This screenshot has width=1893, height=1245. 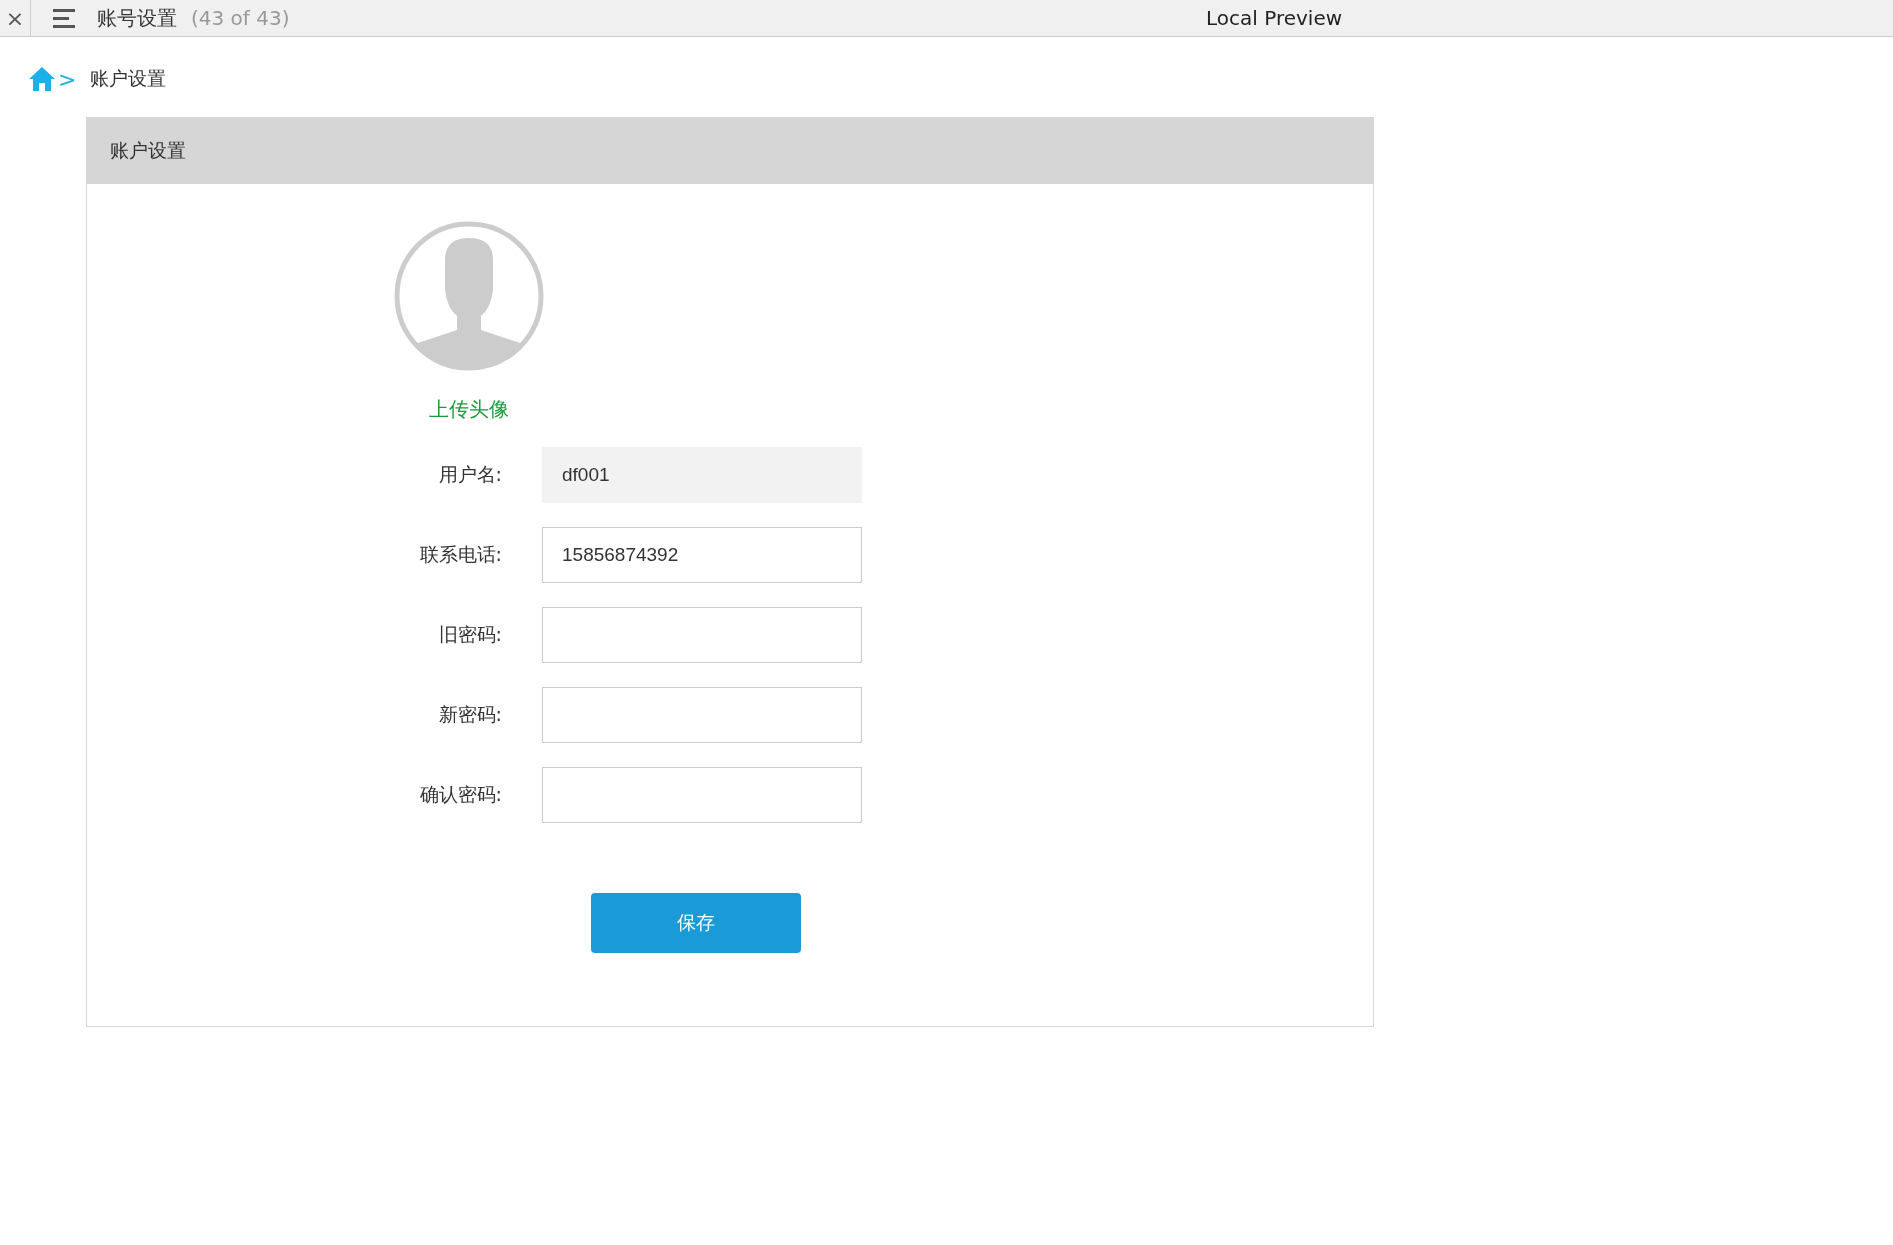 I want to click on breadcrumb-item: 账户设置, so click(x=128, y=78).